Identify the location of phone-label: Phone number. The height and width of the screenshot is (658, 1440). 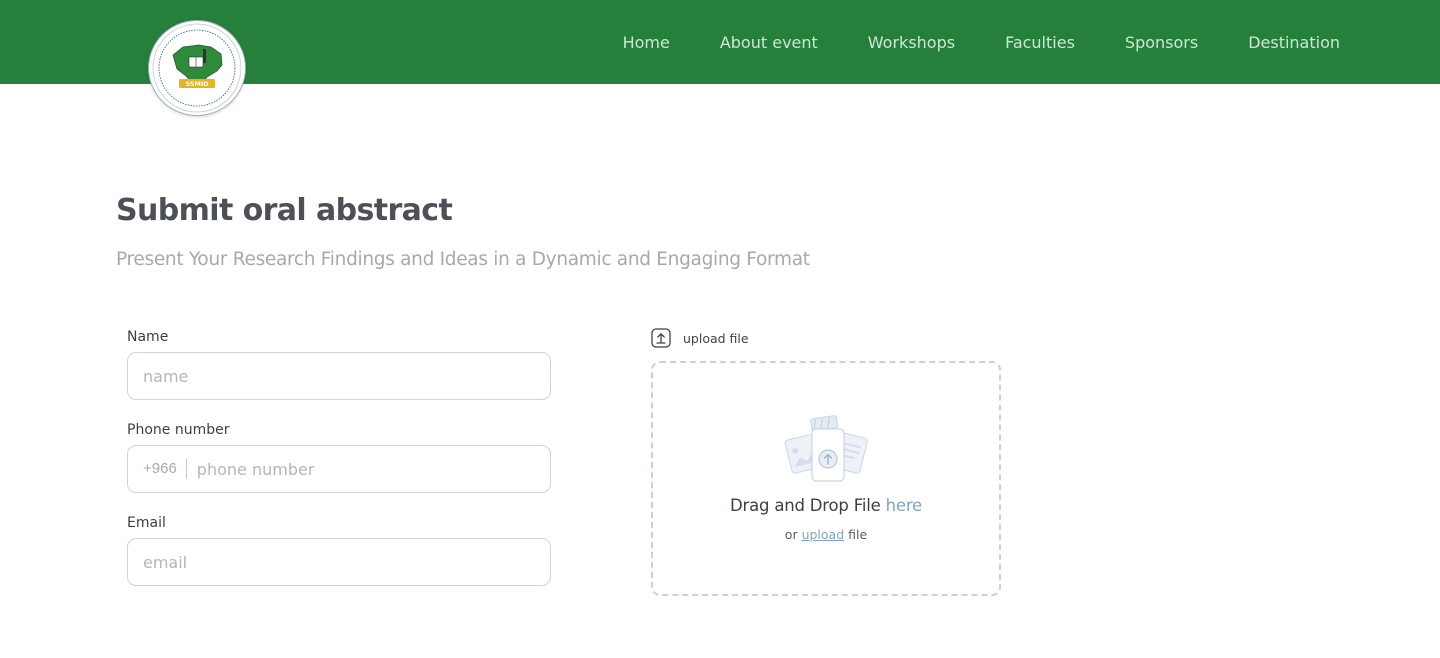
(178, 430).